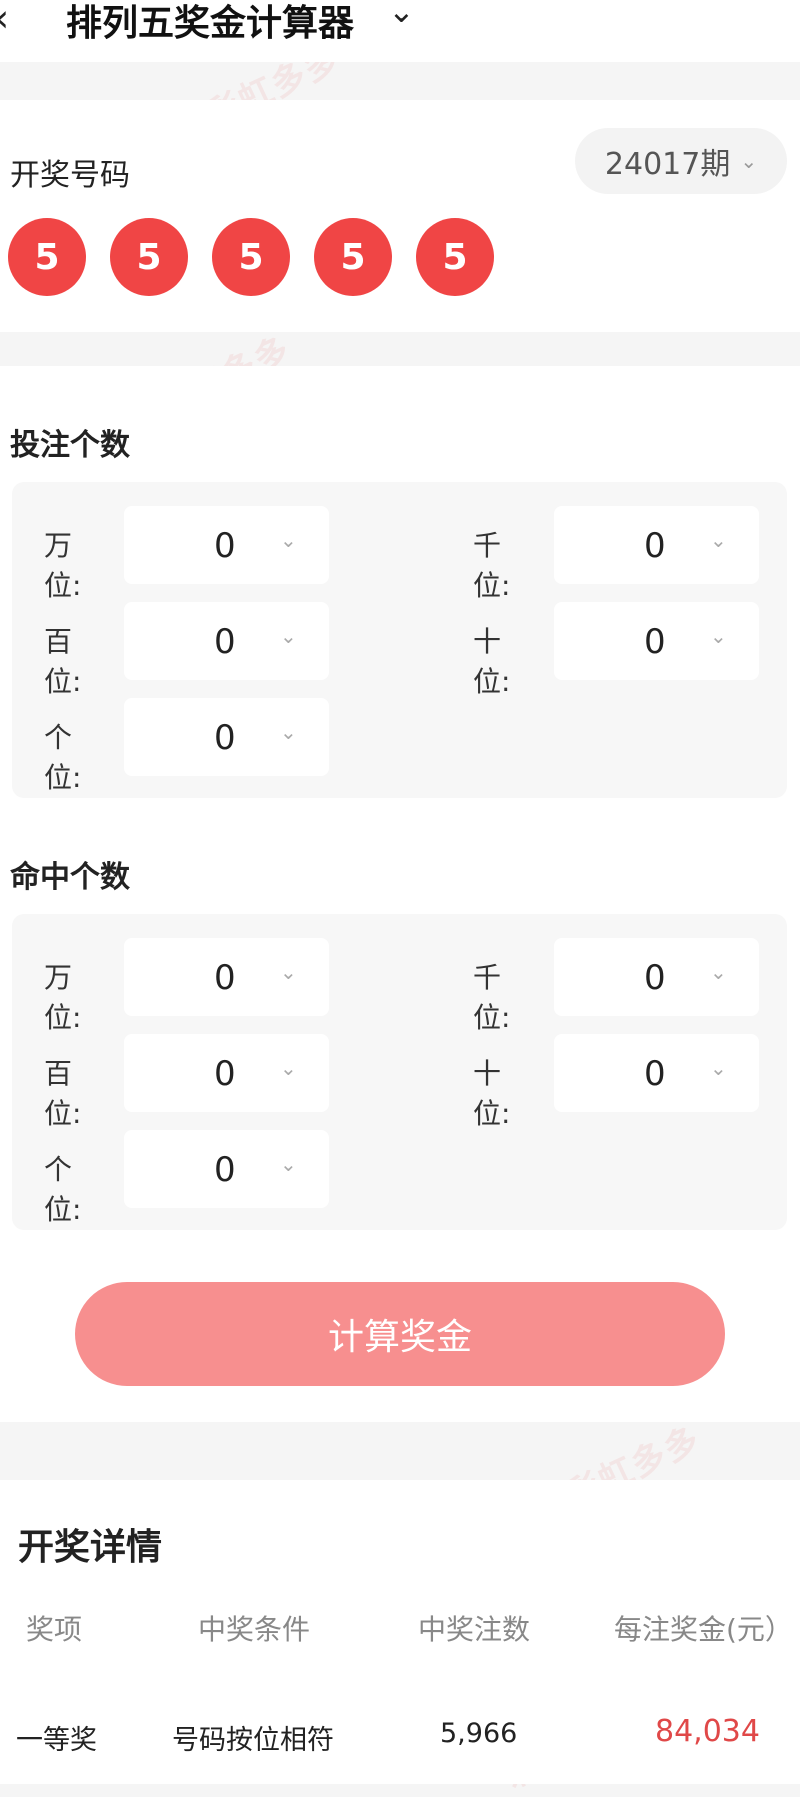  What do you see at coordinates (667, 164) in the screenshot?
I see `issue-value: 24017期` at bounding box center [667, 164].